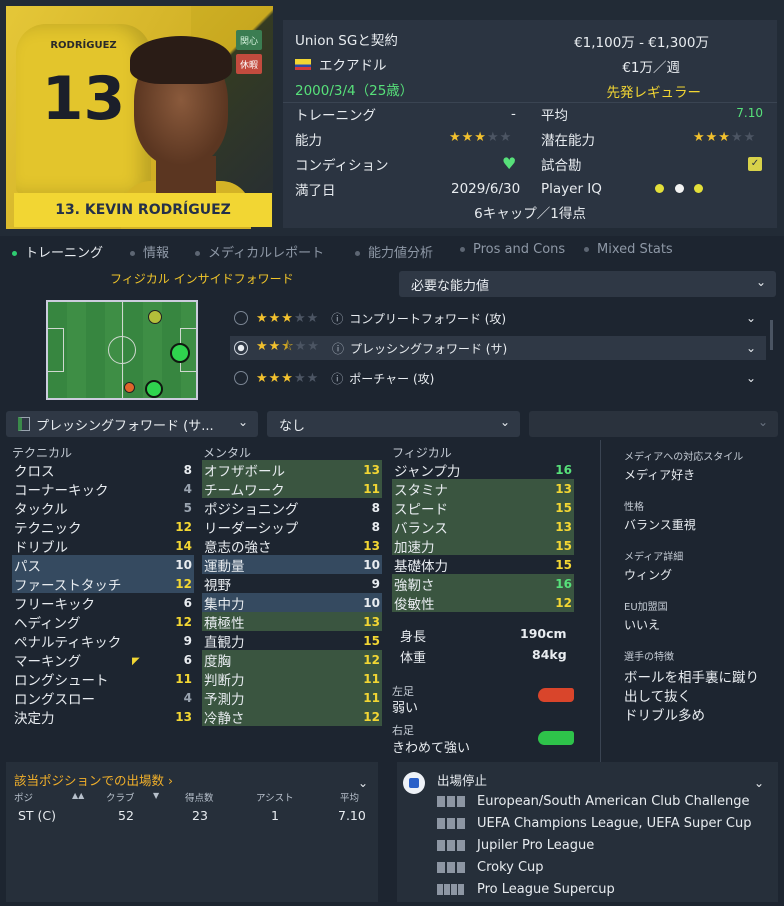  What do you see at coordinates (57, 251) in the screenshot?
I see `tab-training: トレーニング` at bounding box center [57, 251].